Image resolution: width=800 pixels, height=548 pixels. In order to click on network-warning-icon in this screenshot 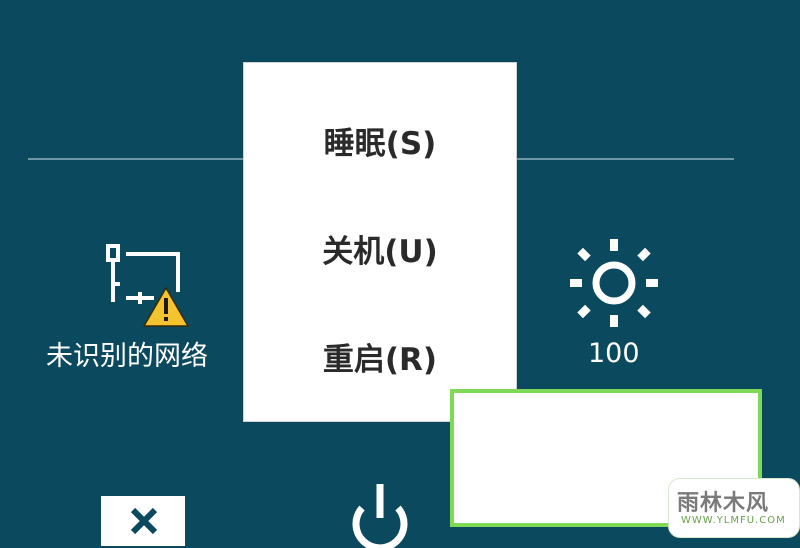, I will do `click(148, 285)`.